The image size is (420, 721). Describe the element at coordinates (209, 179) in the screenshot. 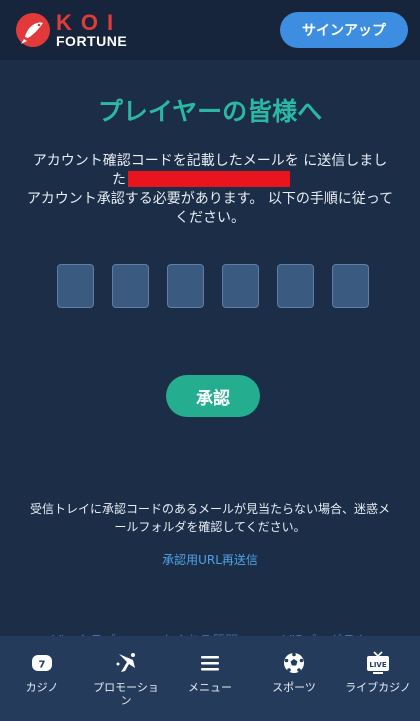

I see `redacted-email-bar` at that location.